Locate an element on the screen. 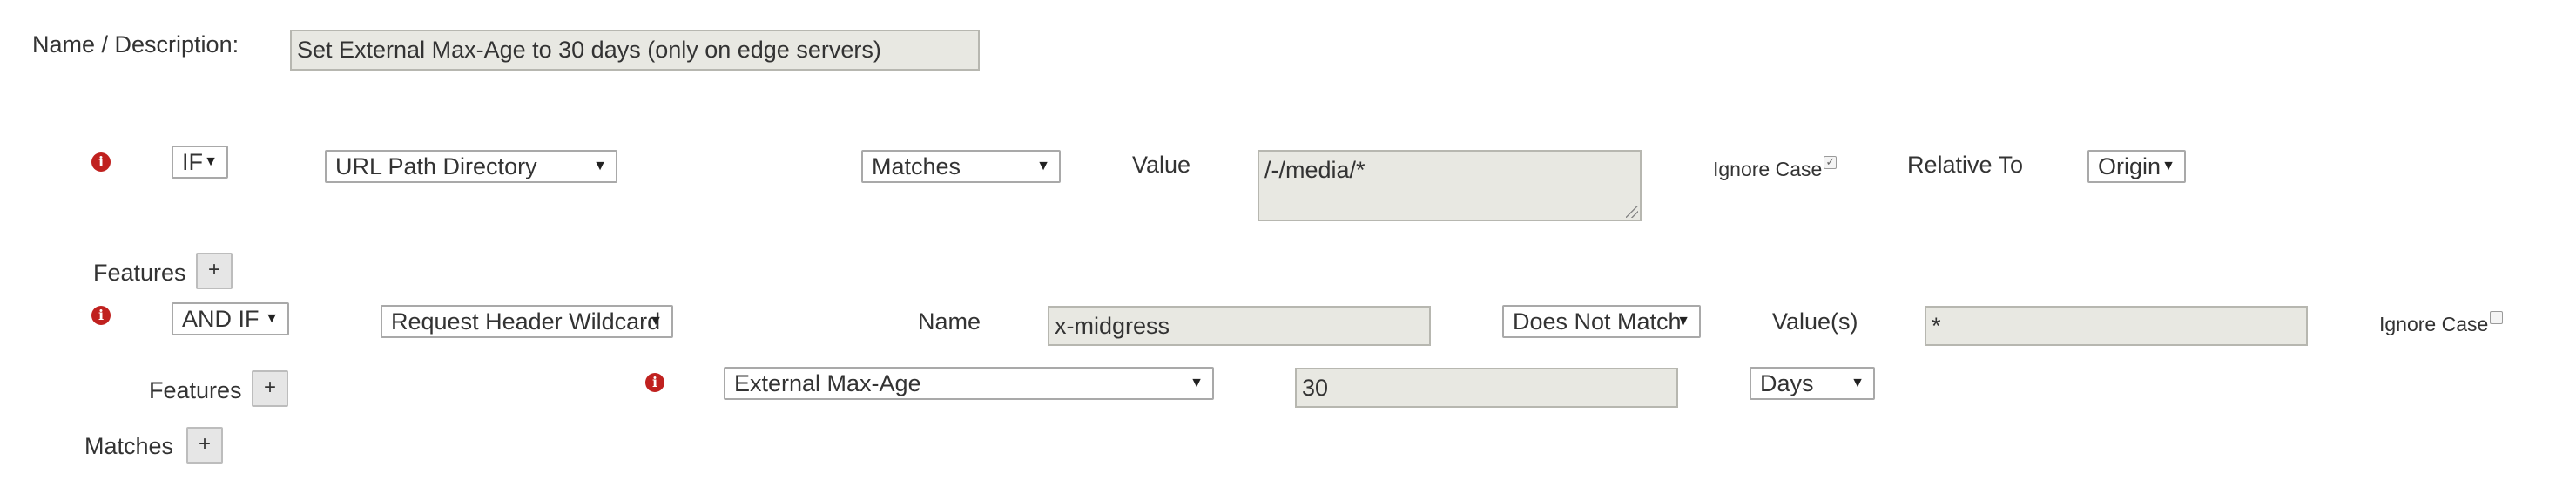  max-age-unit-select: Days ▼ is located at coordinates (1813, 383).